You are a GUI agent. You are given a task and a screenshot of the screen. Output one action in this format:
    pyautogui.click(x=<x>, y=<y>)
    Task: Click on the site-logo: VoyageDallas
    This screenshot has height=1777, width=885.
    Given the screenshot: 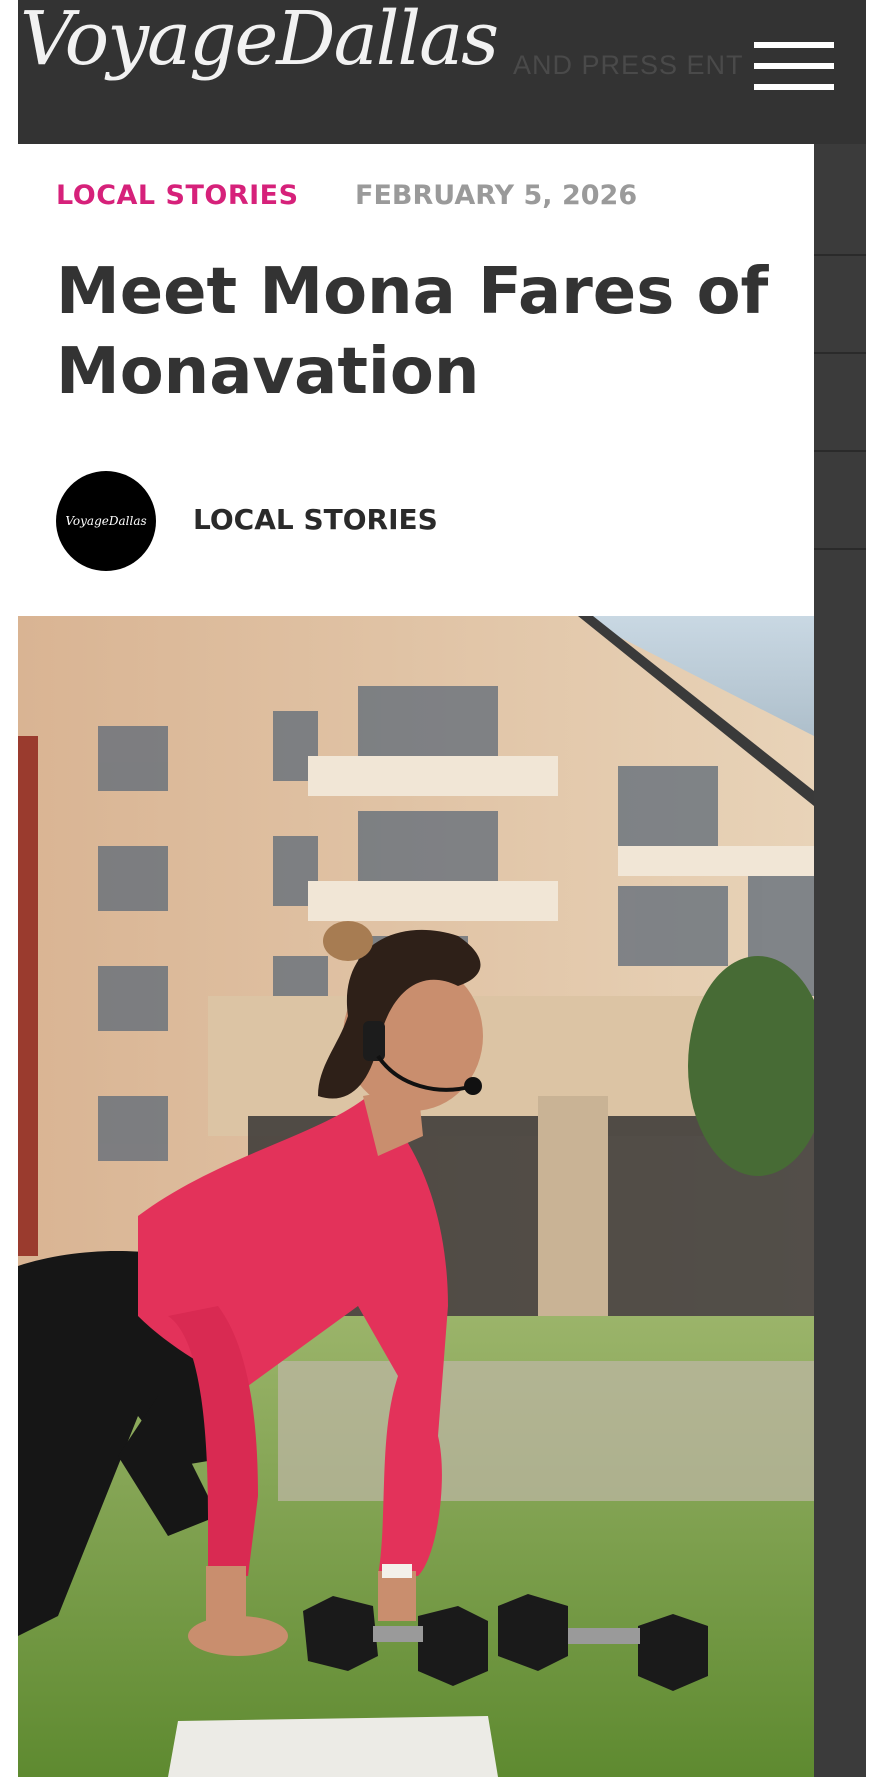 What is the action you would take?
    pyautogui.click(x=259, y=41)
    